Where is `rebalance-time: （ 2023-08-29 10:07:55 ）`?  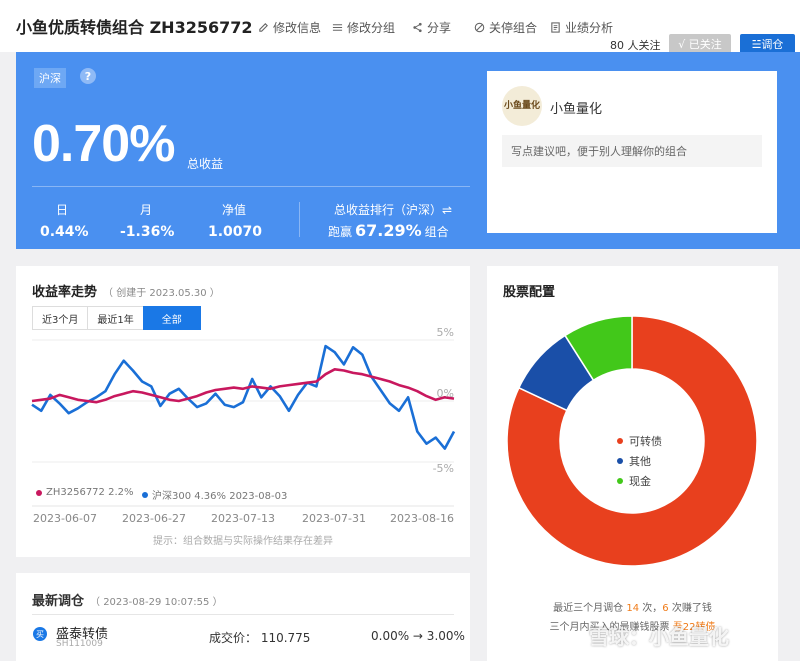 rebalance-time: （ 2023-08-29 10:07:55 ） is located at coordinates (156, 602).